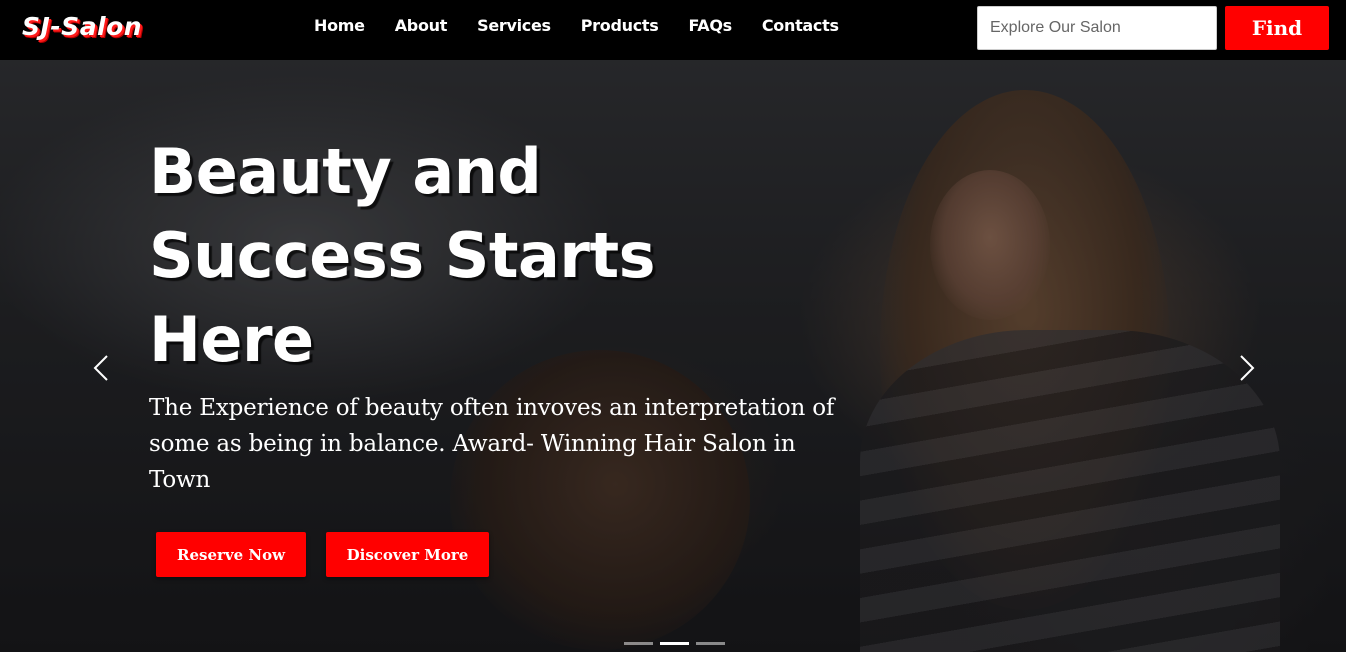 The width and height of the screenshot is (1346, 652). I want to click on nav-link-products: Products, so click(620, 25).